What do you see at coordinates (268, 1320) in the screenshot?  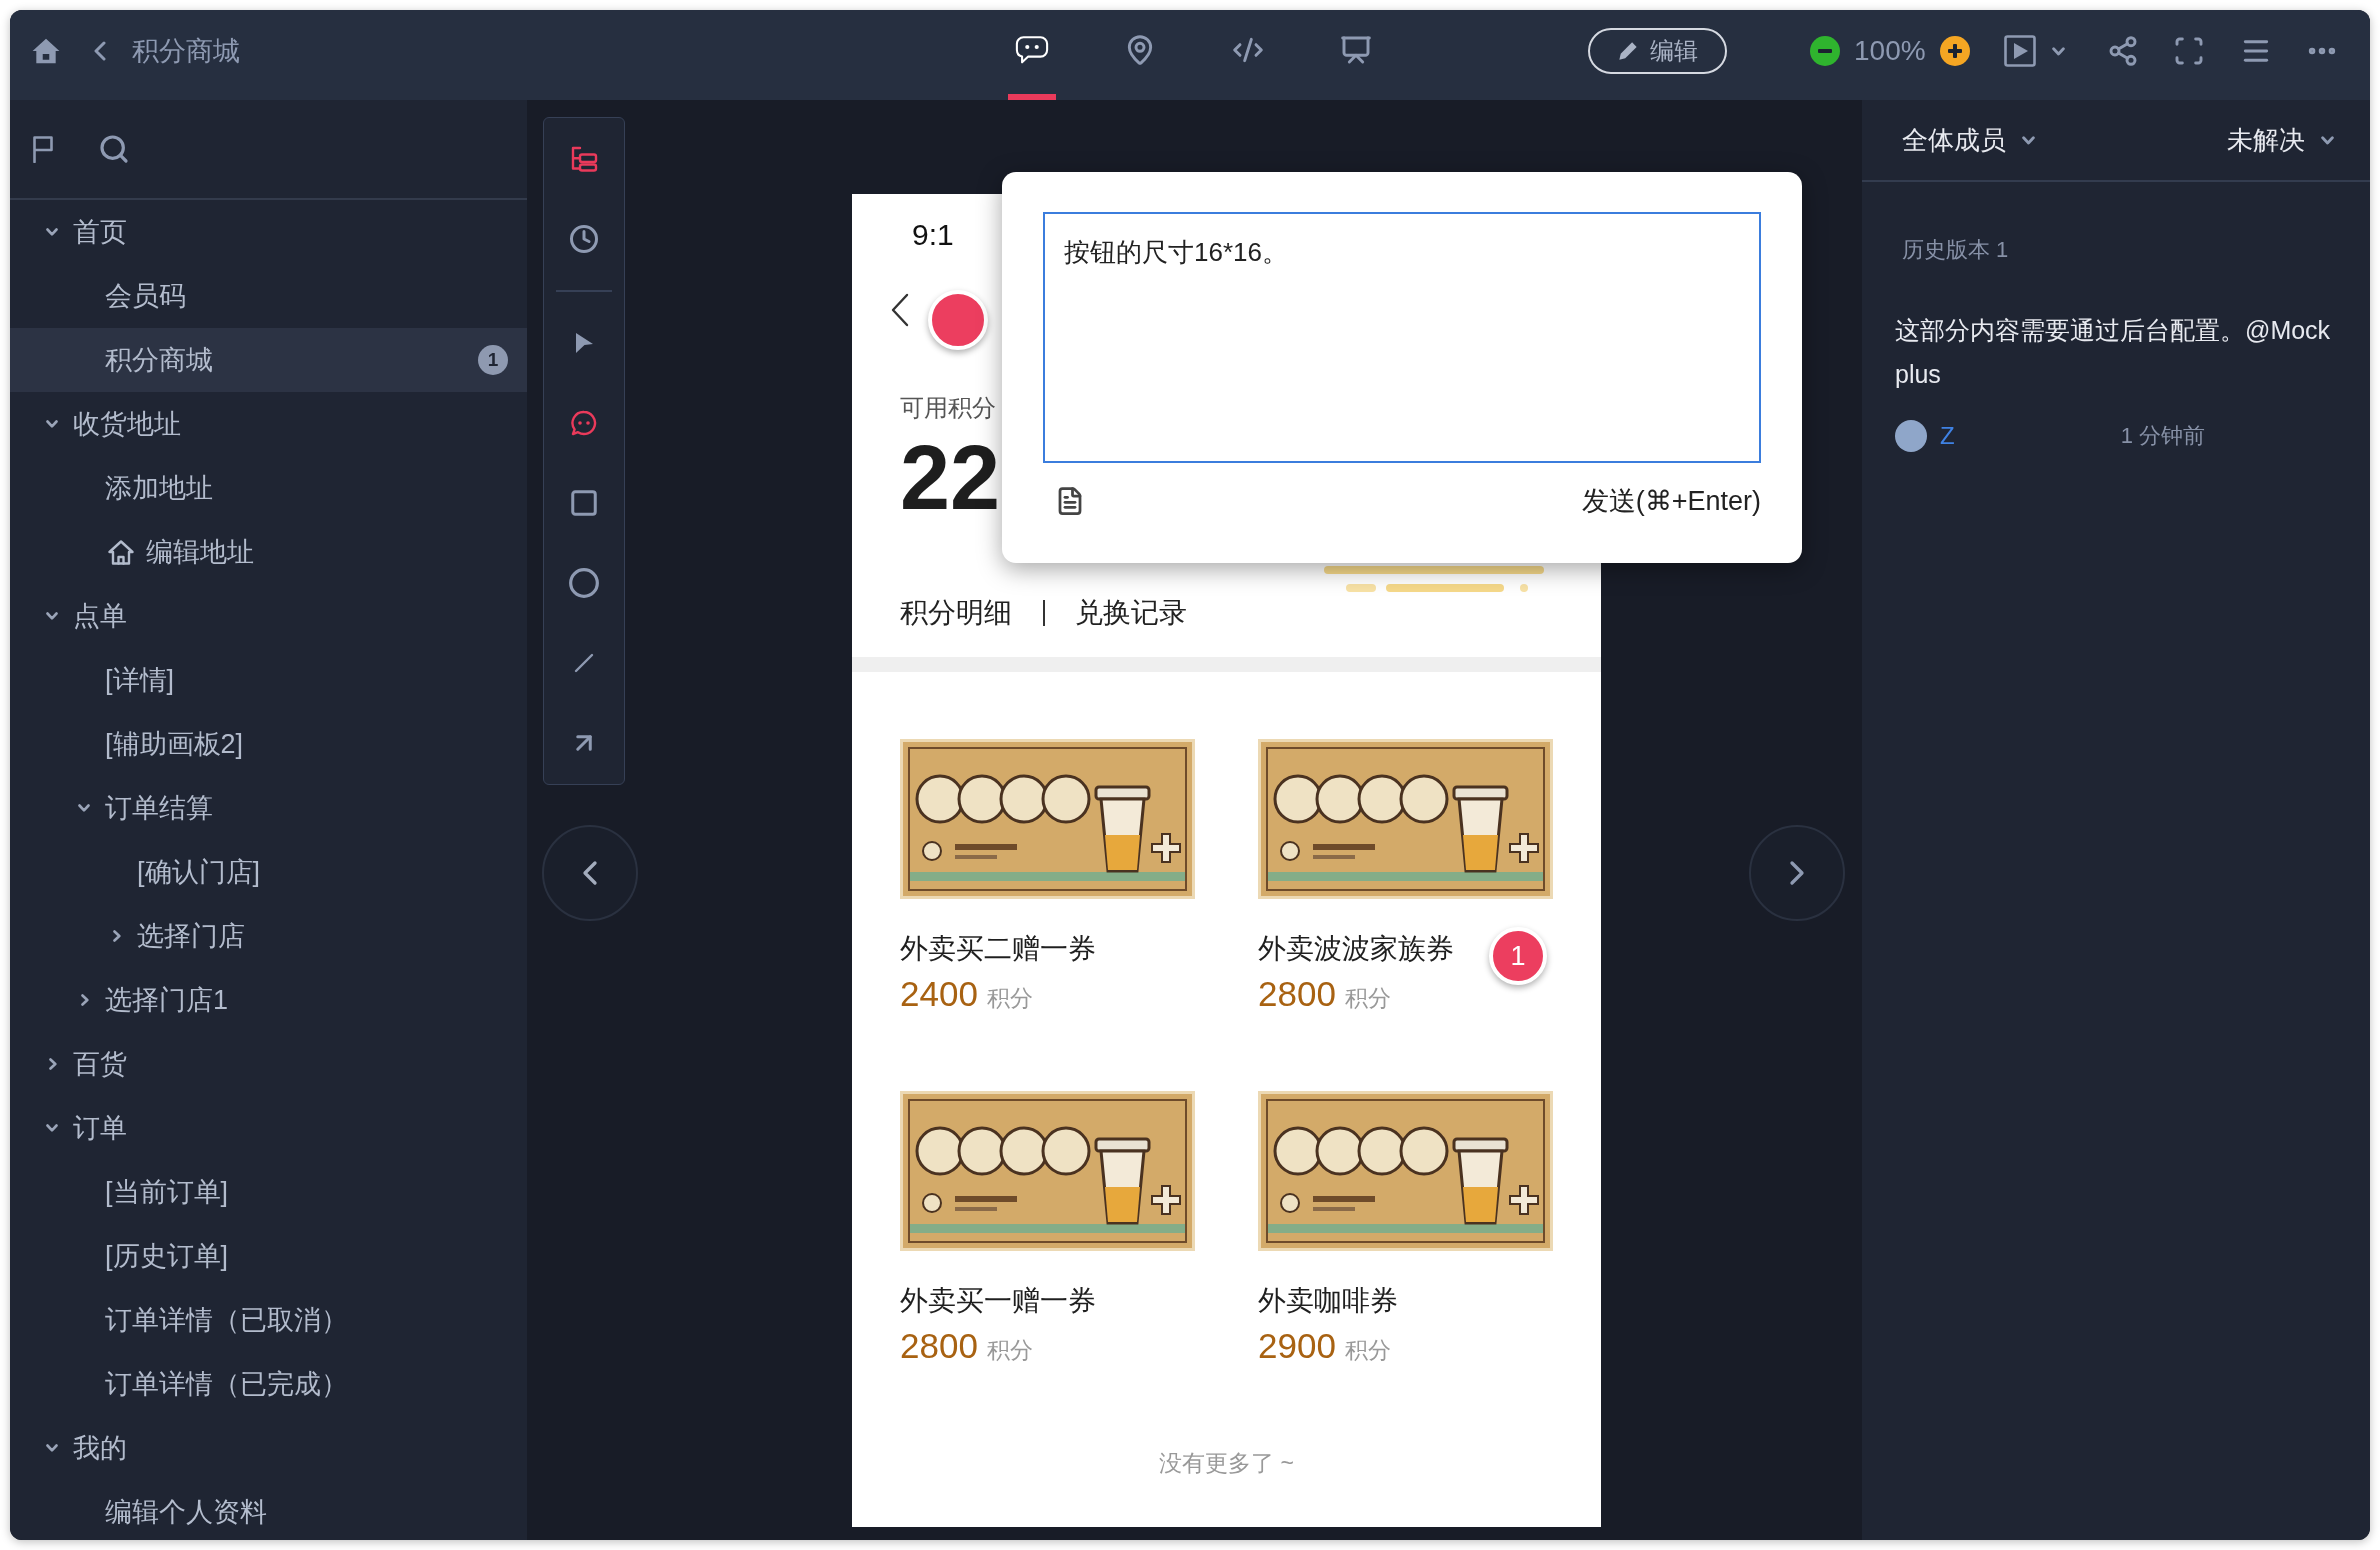 I see `tree-item: 订单详情（已取消）` at bounding box center [268, 1320].